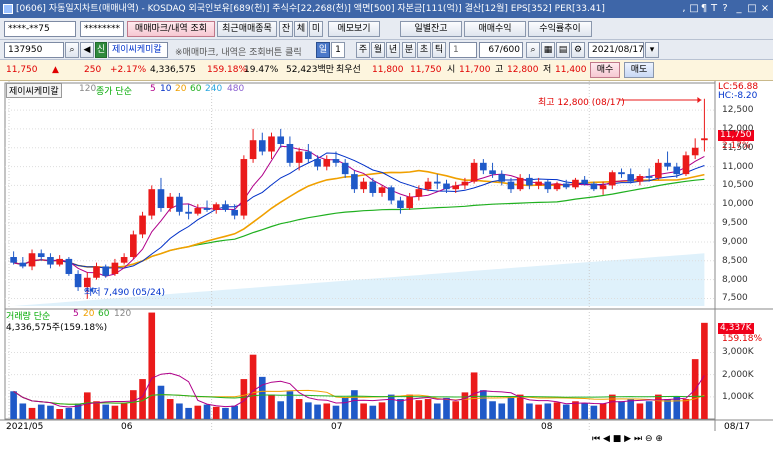 This screenshot has height=452, width=773. I want to click on period-minute-button: 분, so click(409, 50).